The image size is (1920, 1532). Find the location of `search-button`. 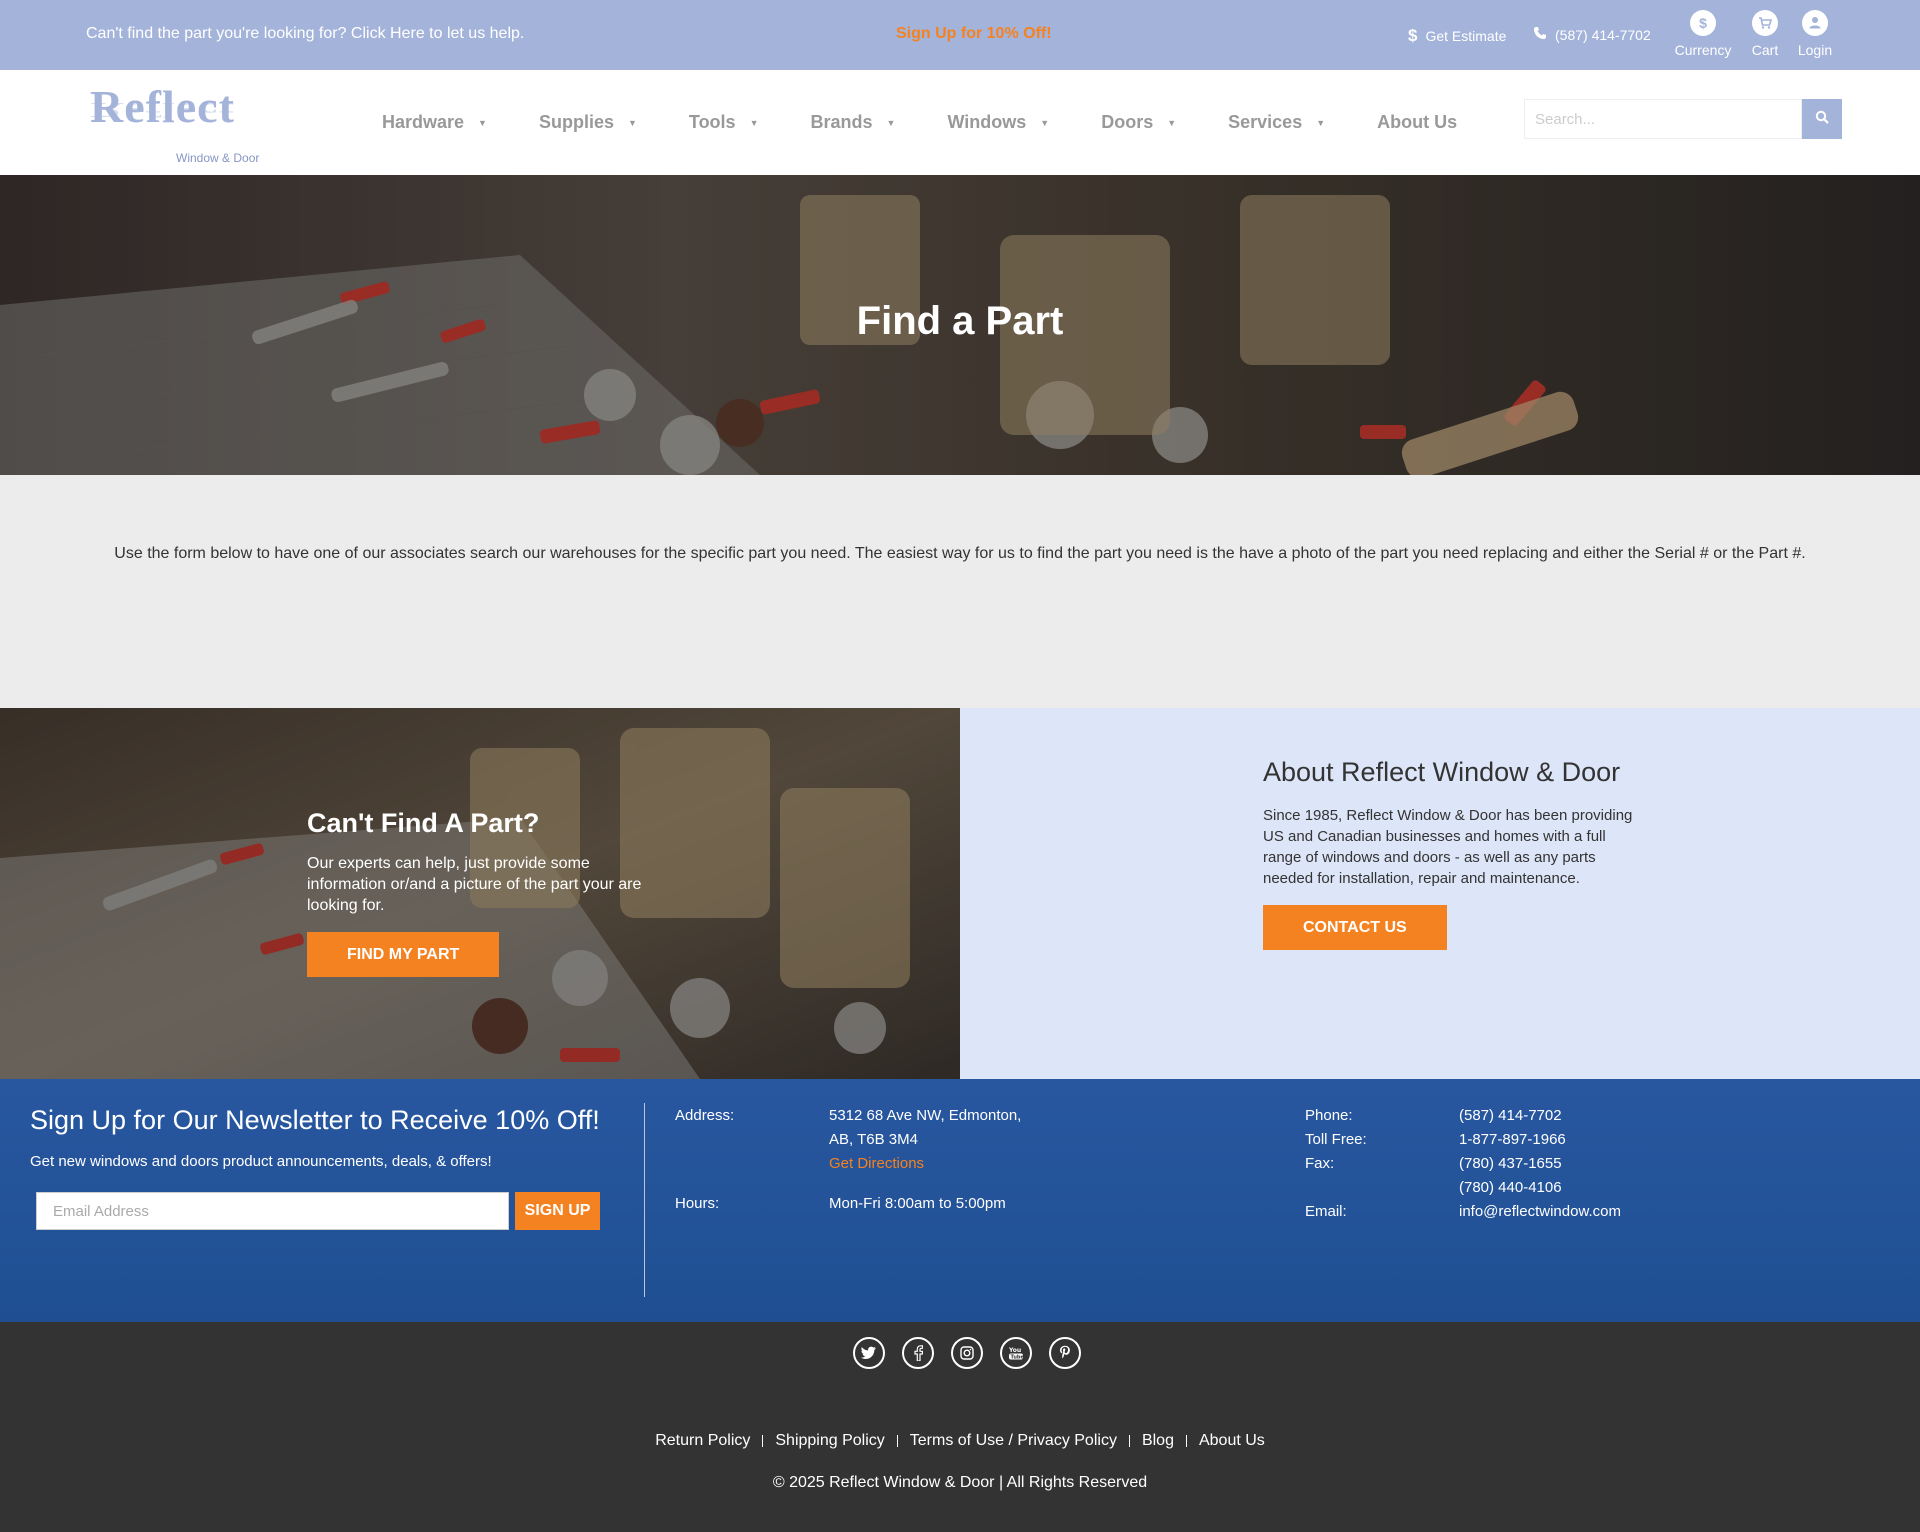

search-button is located at coordinates (1822, 119).